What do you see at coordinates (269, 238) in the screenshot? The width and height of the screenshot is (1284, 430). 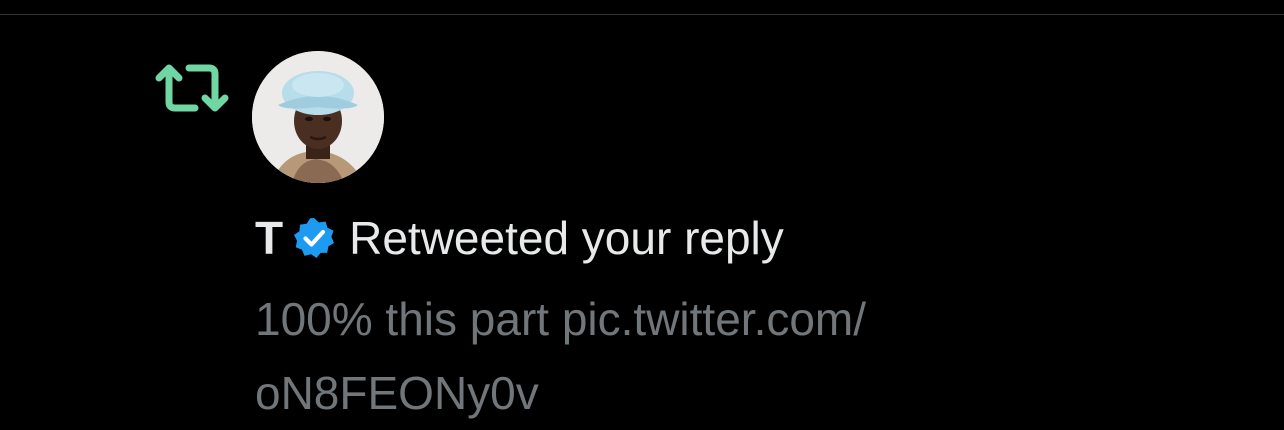 I see `user-name: T` at bounding box center [269, 238].